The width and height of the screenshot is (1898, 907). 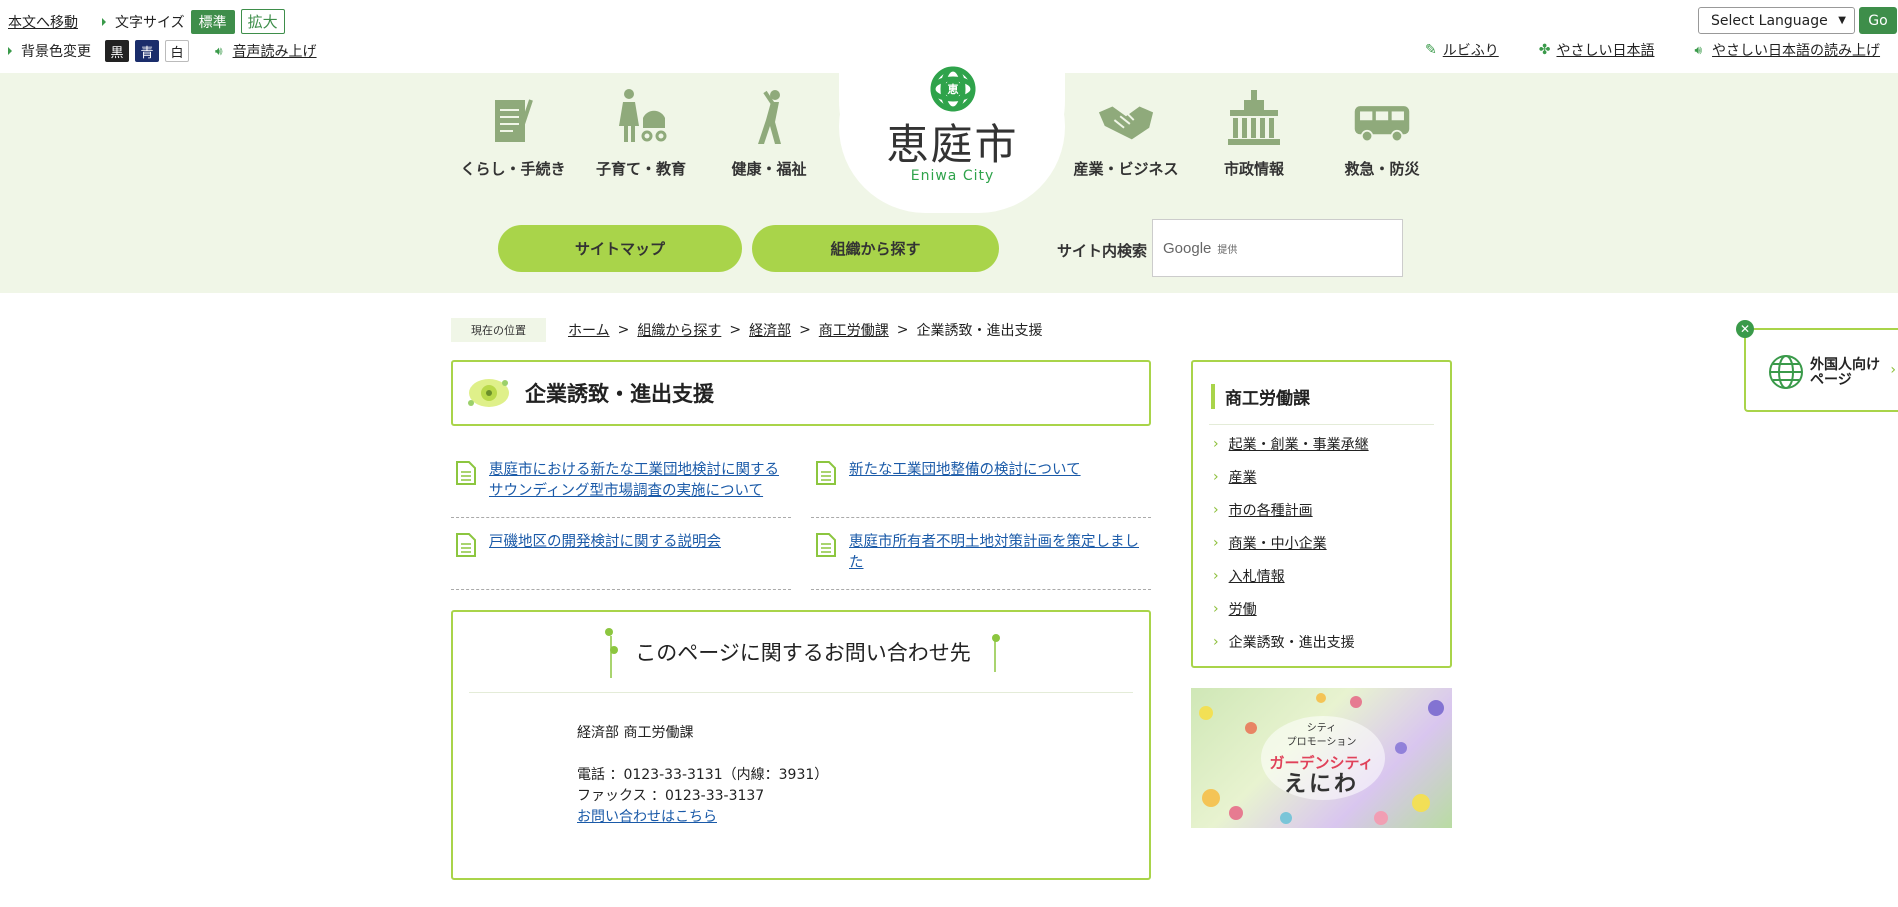 What do you see at coordinates (1257, 576) in the screenshot?
I see `side-nav-link: 入札情報` at bounding box center [1257, 576].